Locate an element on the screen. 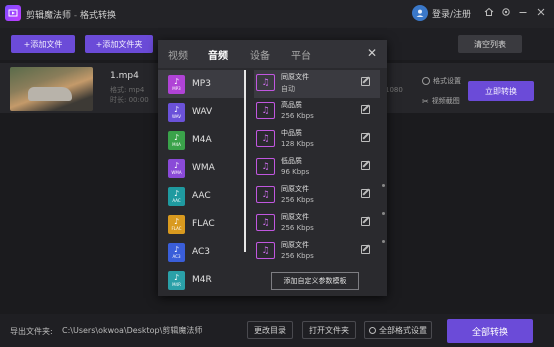  format-item-flac: ♪ FLAC FLAC is located at coordinates (201, 224).